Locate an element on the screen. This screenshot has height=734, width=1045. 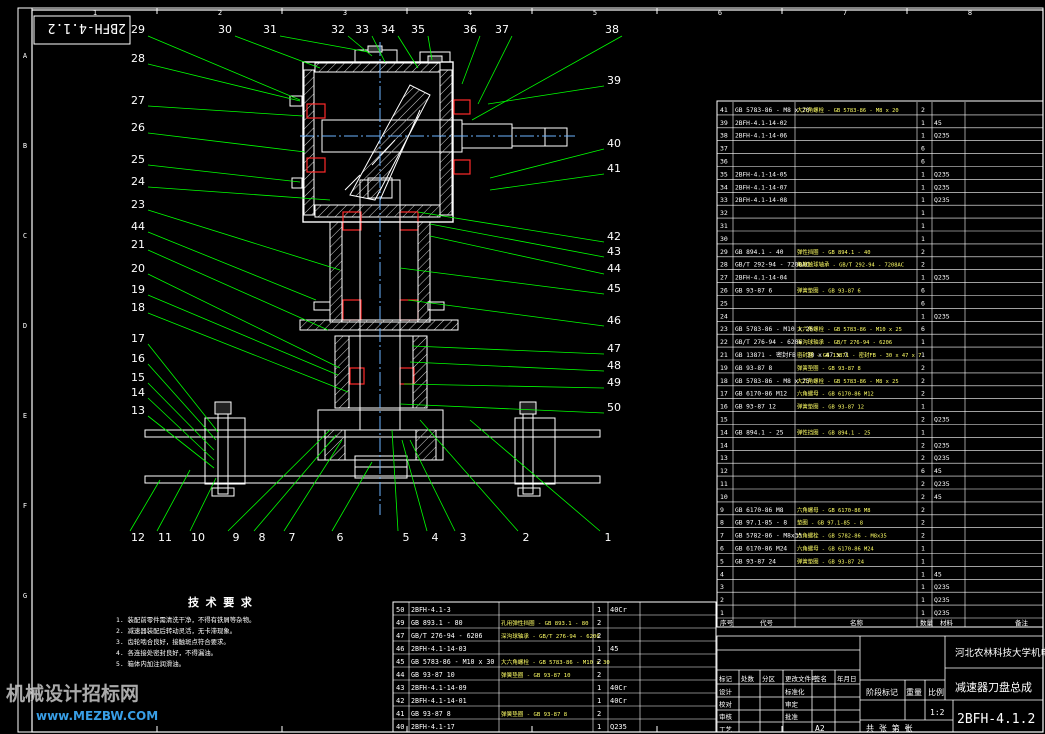
balloon-19: 19 is located at coordinates (138, 289).